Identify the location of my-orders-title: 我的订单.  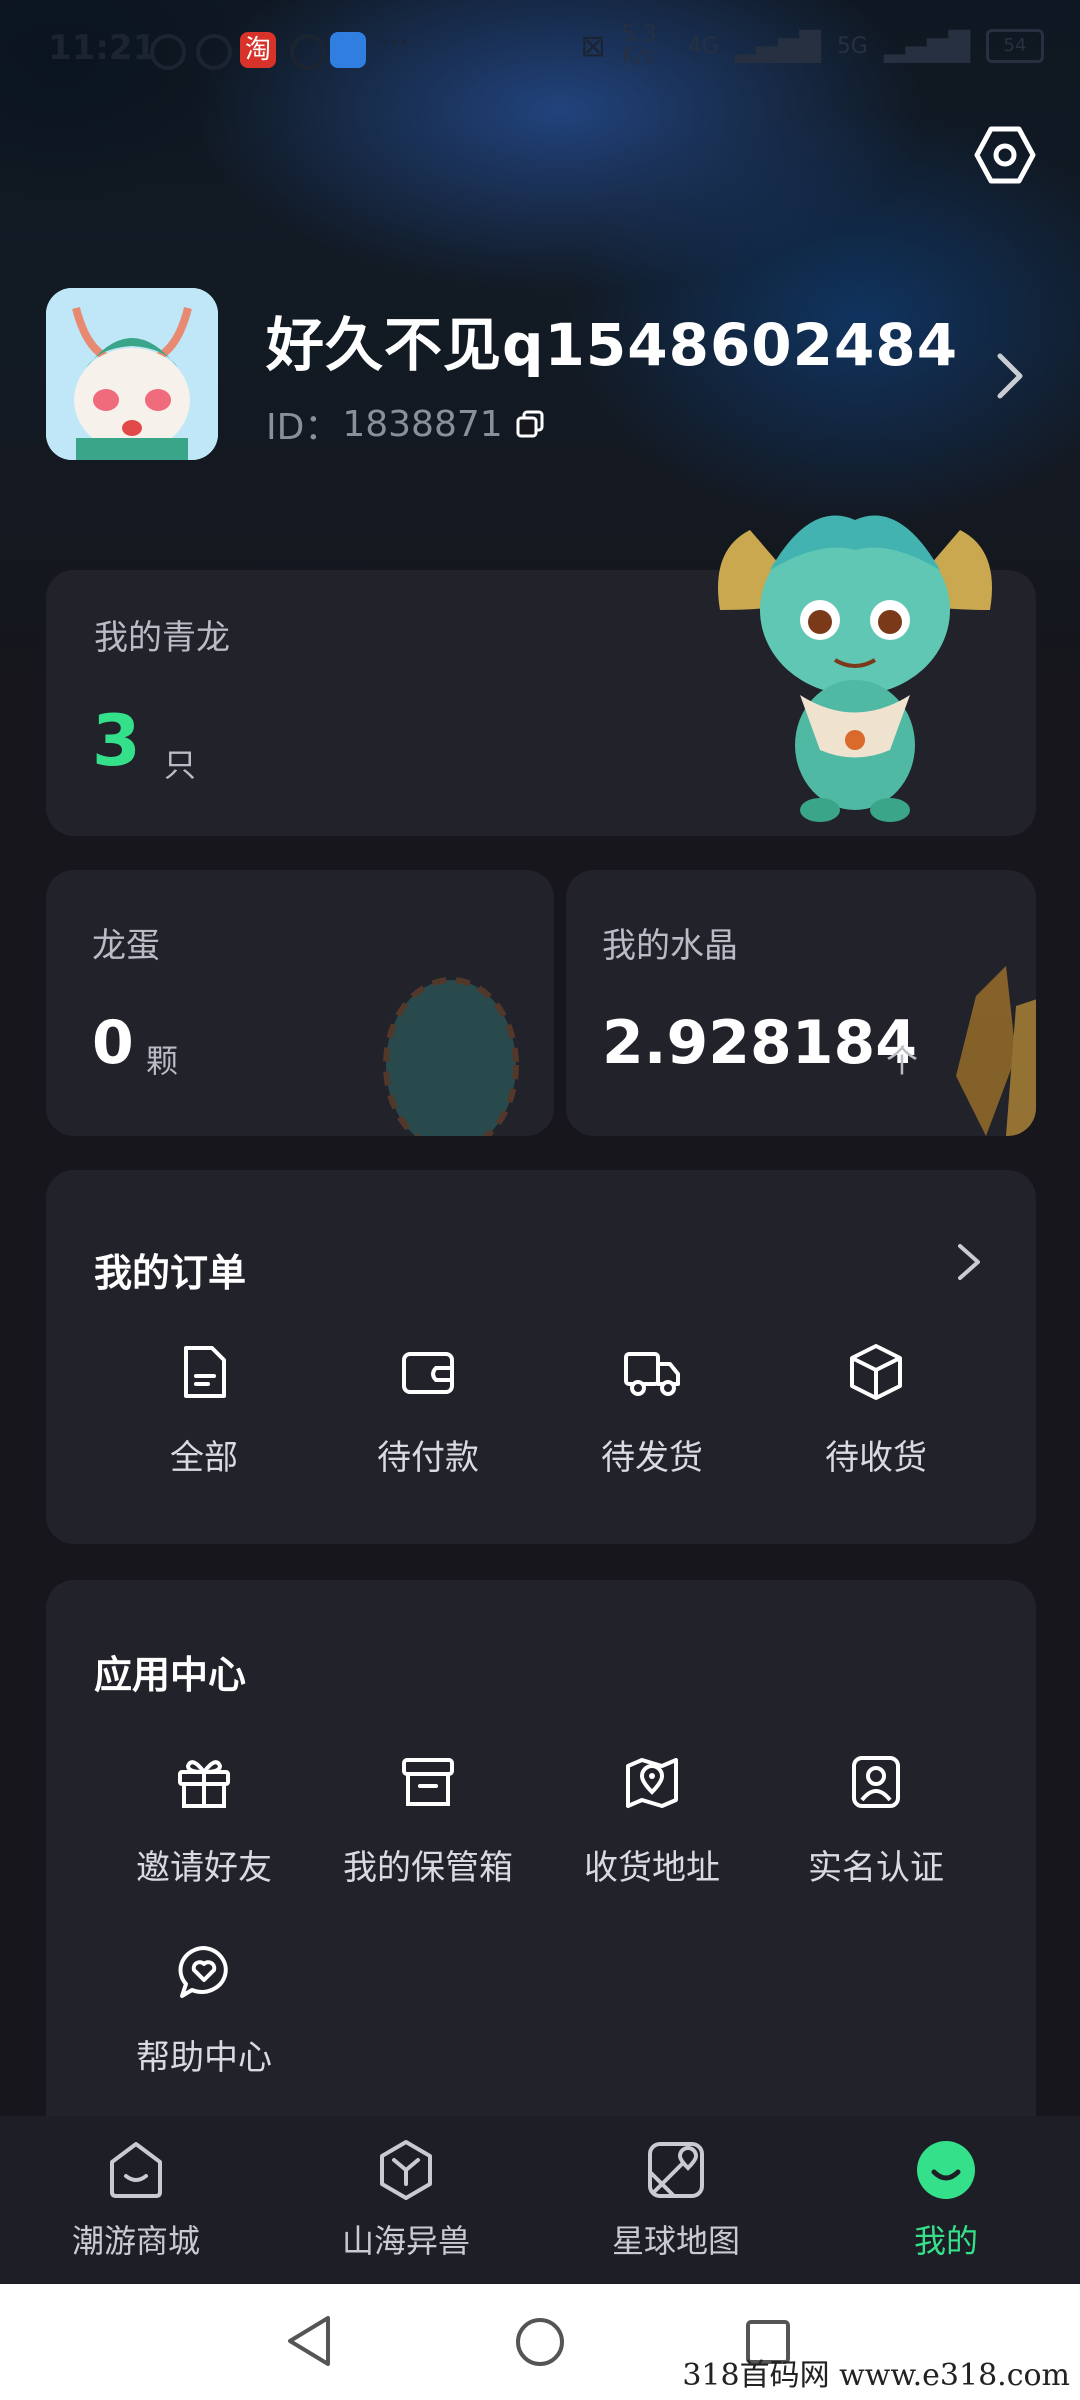
(170, 1273).